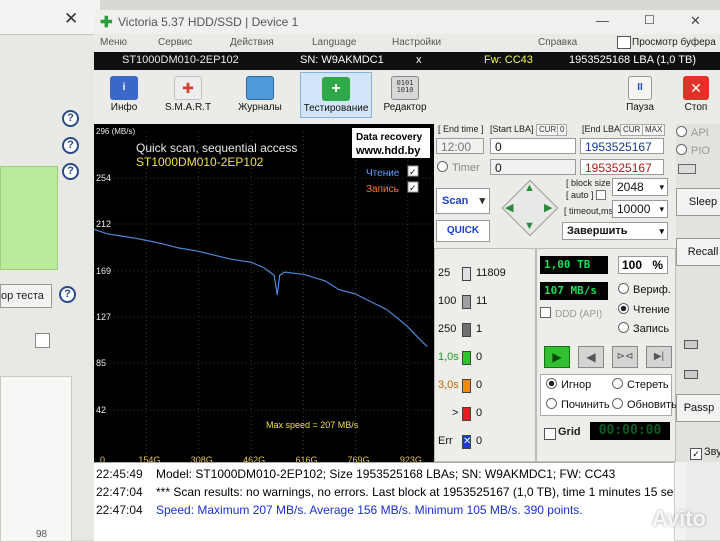 The height and width of the screenshot is (542, 720). What do you see at coordinates (674, 42) in the screenshot?
I see `buffer-view-menu: Просмотр буфера` at bounding box center [674, 42].